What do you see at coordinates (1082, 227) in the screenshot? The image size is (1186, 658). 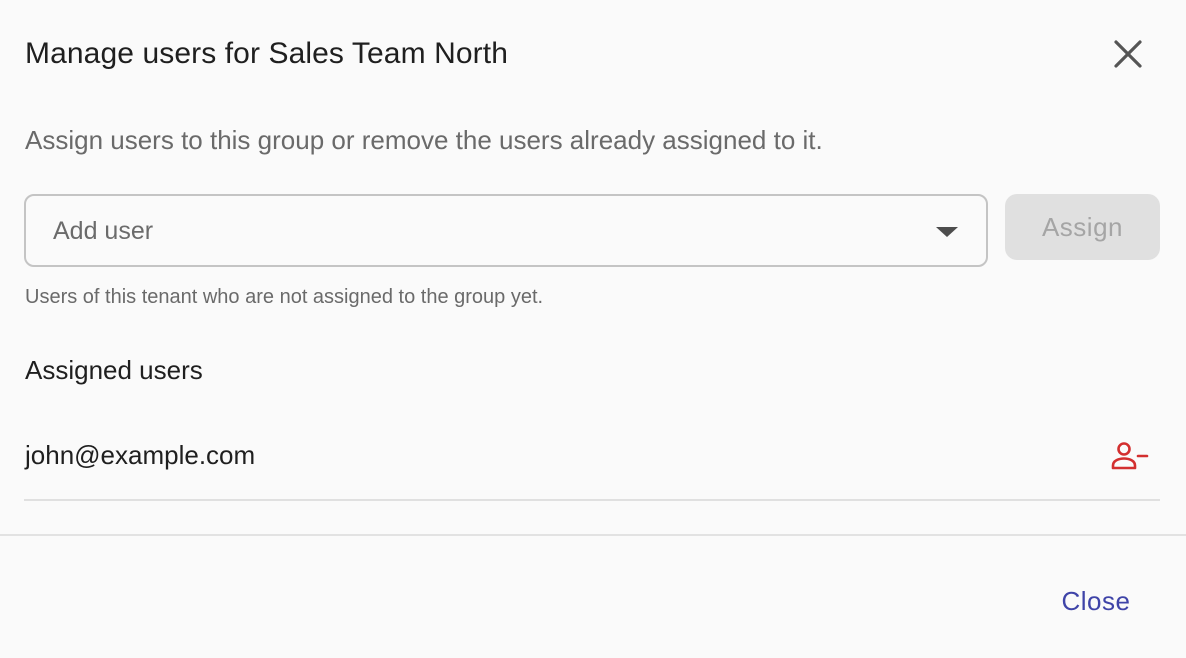 I see `assign-button: Assign` at bounding box center [1082, 227].